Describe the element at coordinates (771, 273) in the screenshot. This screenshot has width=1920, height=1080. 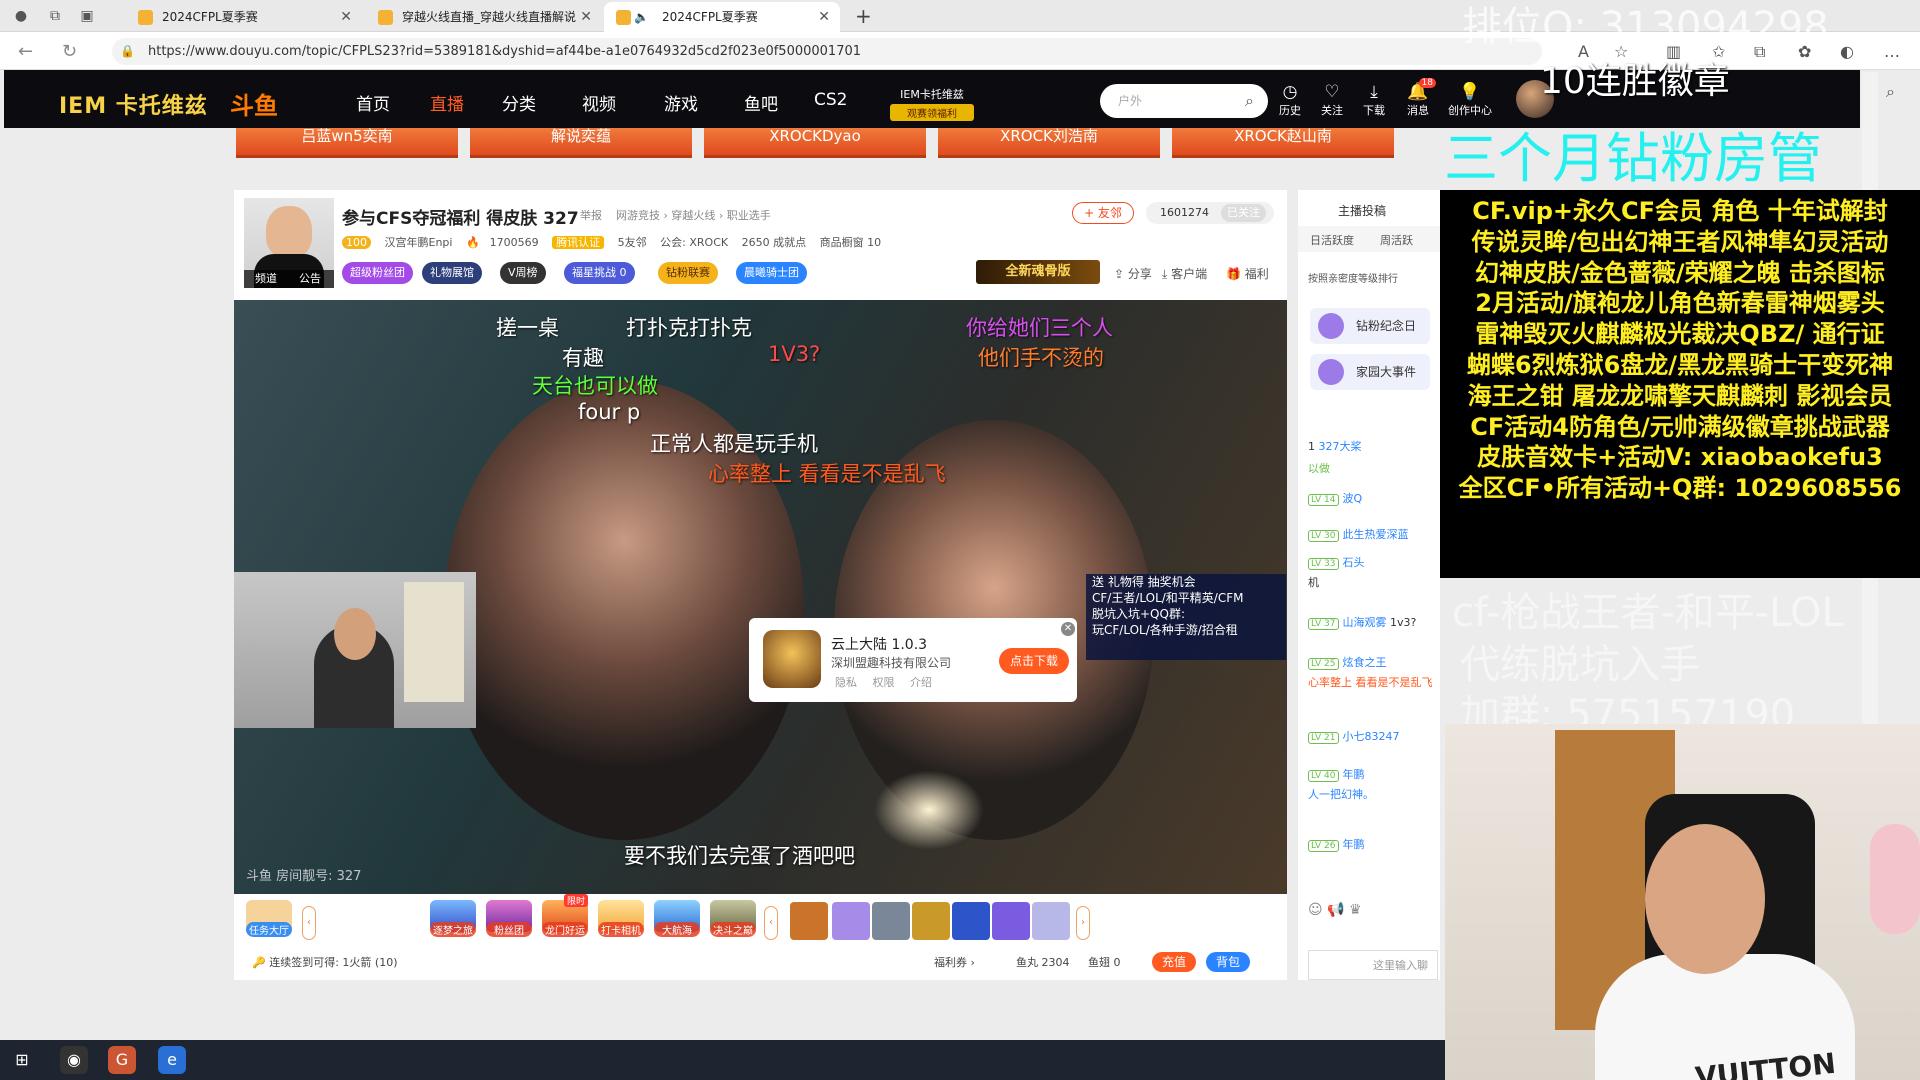
I see `chip-knights: 晨曦骑士团` at that location.